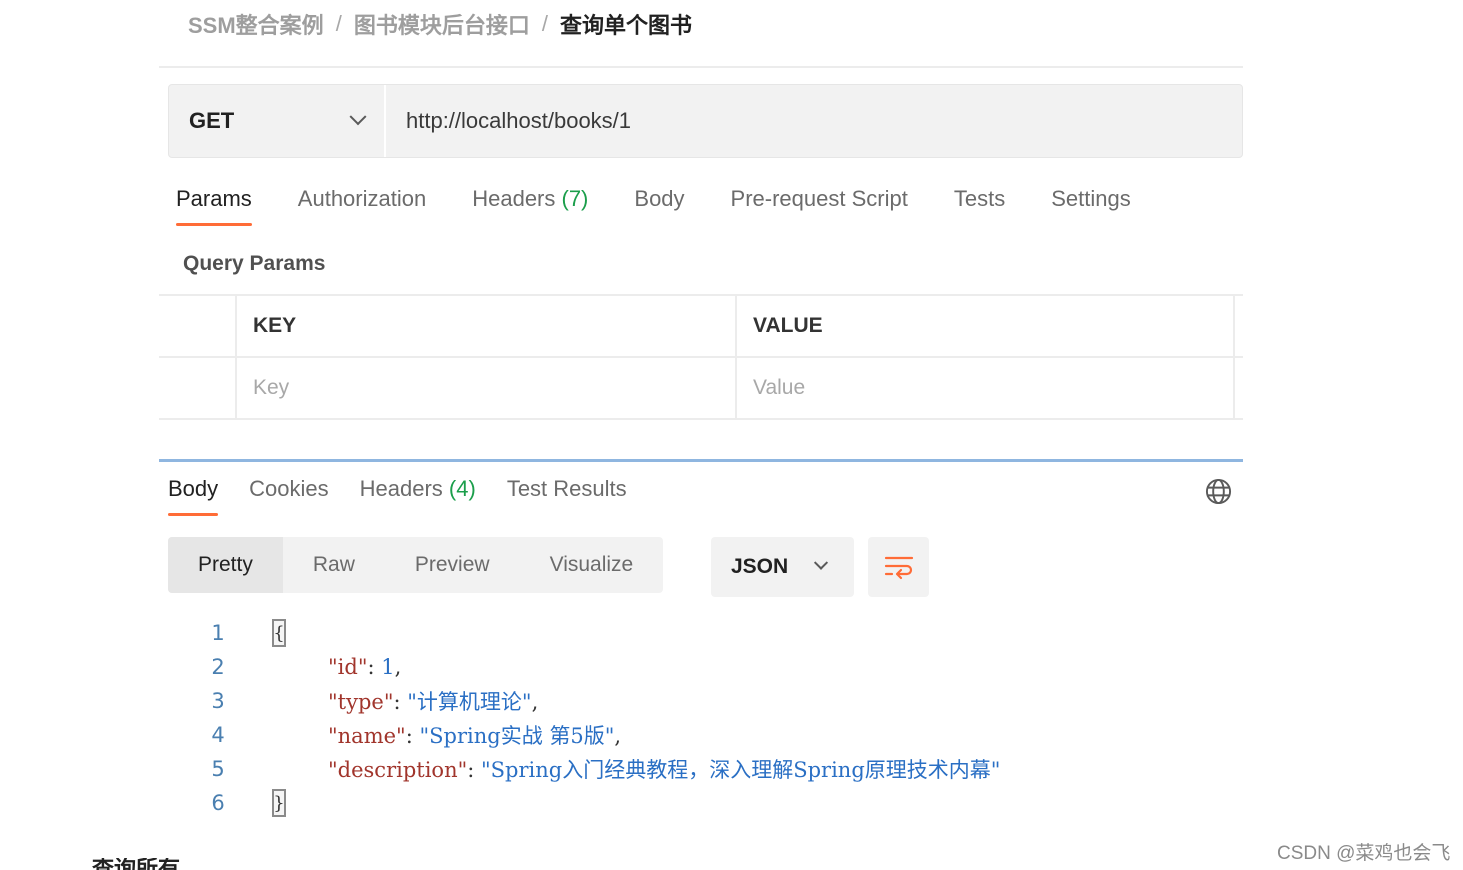 This screenshot has height=870, width=1463. I want to click on json-key: "type", so click(361, 702).